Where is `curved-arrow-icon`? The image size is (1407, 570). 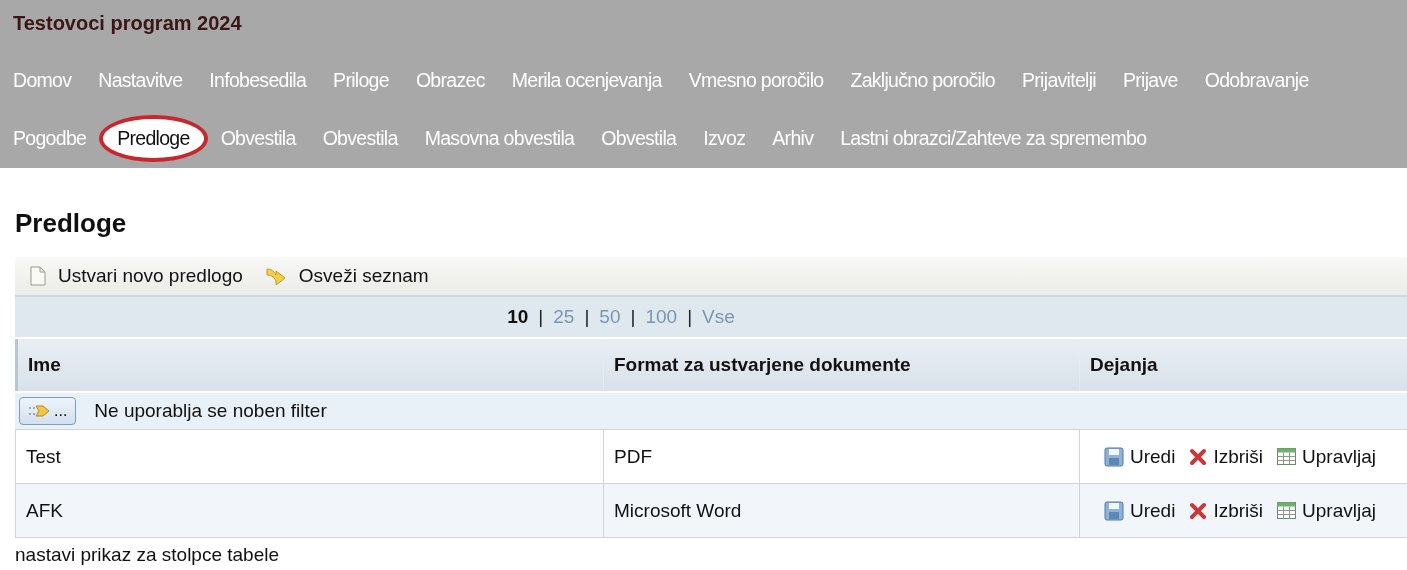
curved-arrow-icon is located at coordinates (275, 276).